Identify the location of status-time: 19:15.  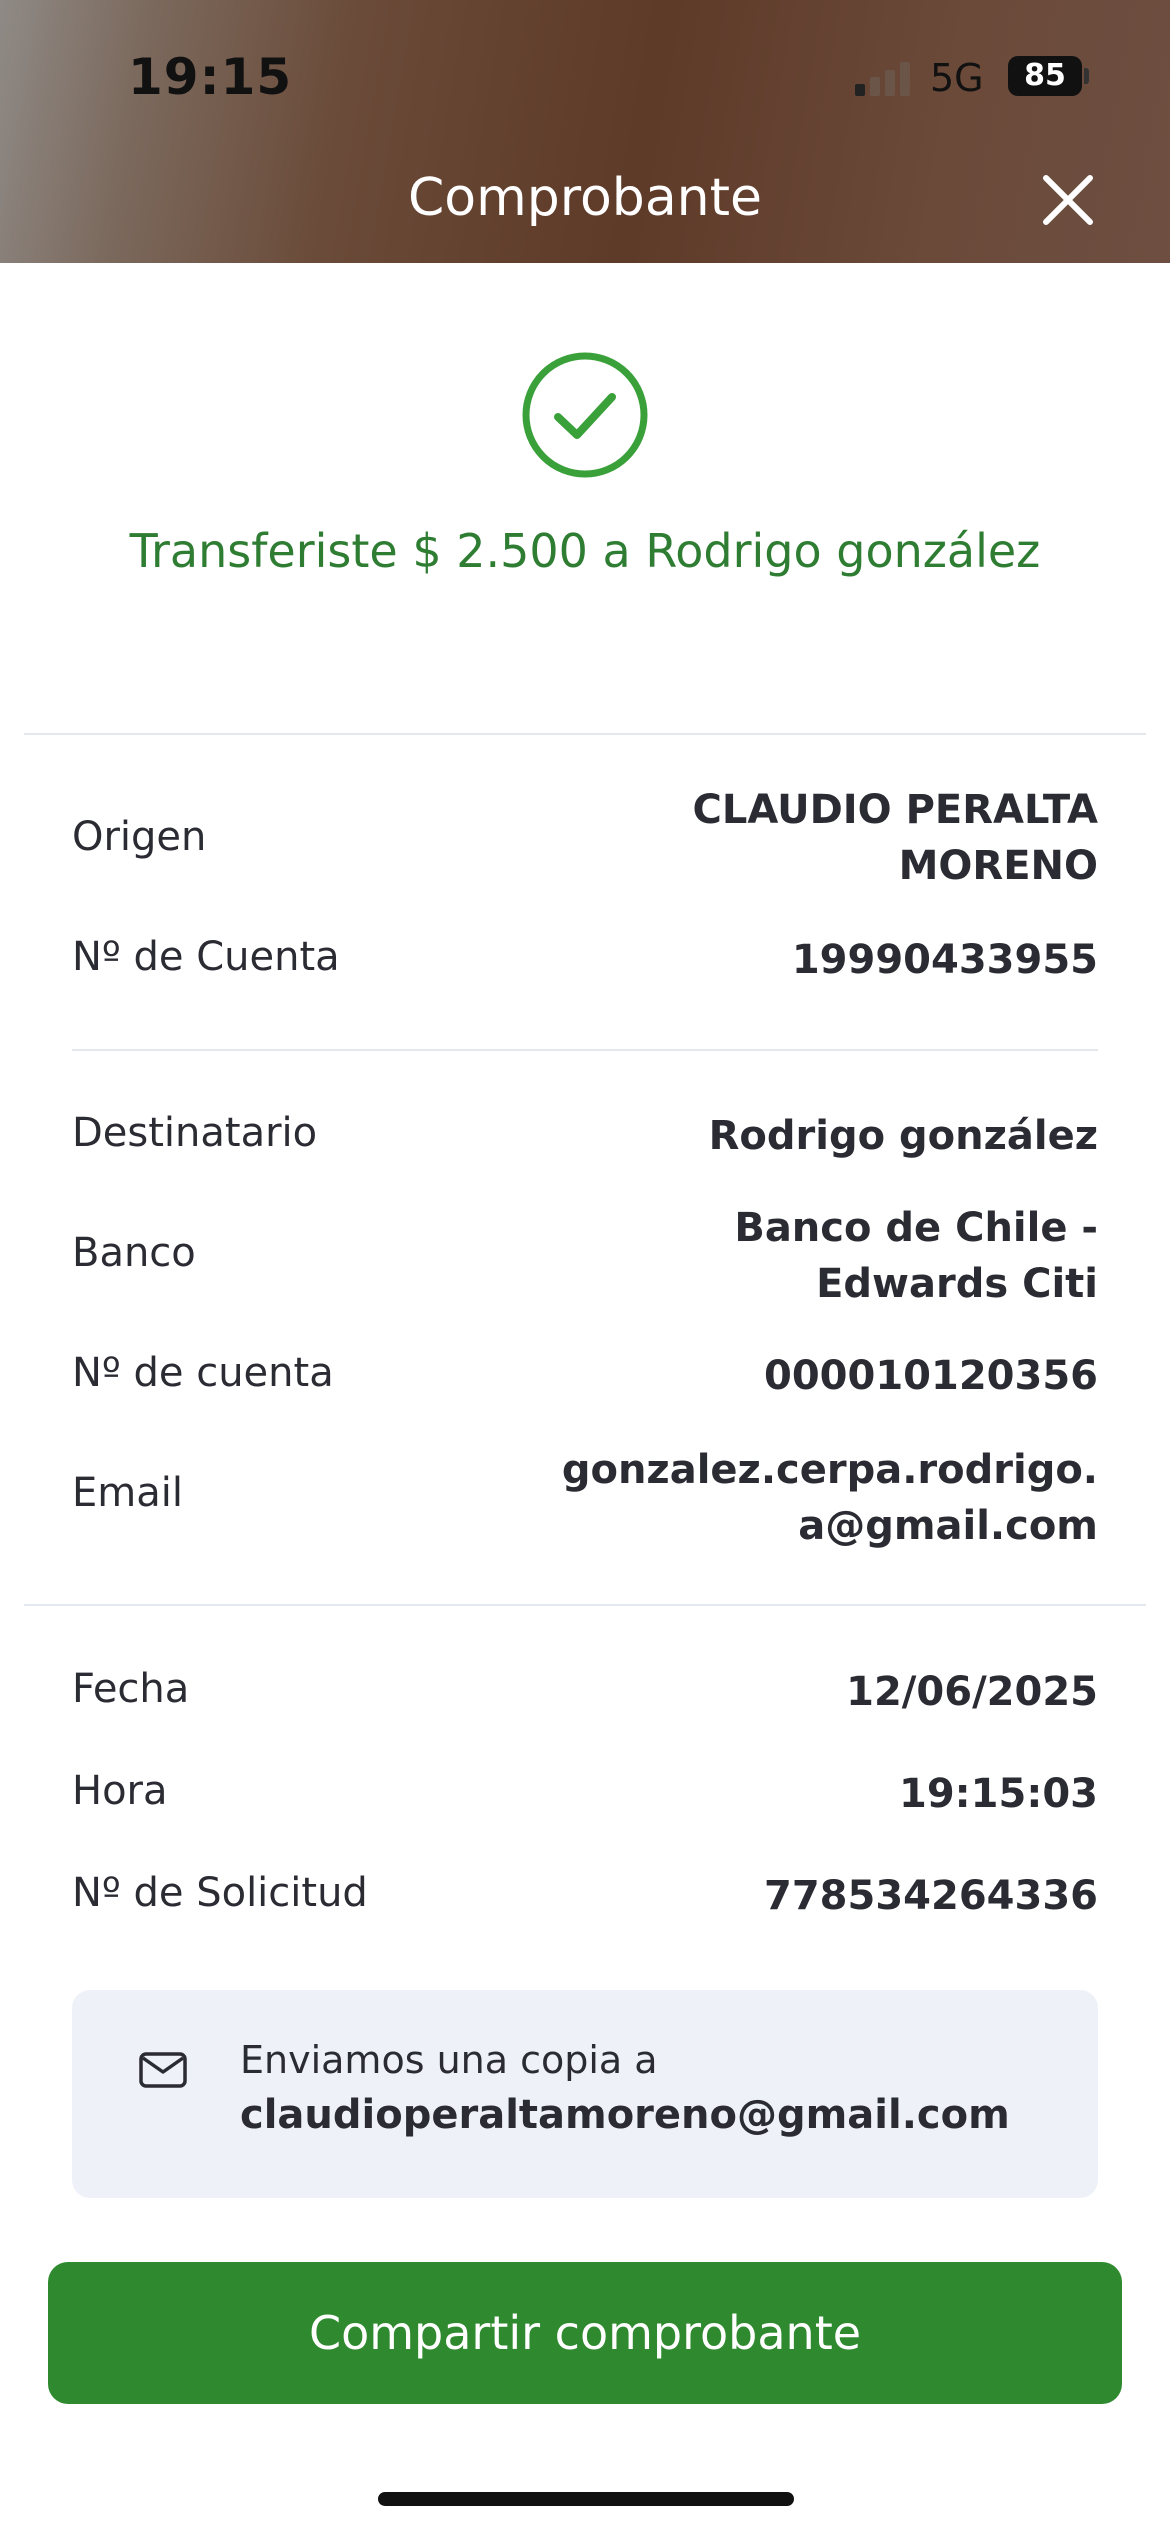
(210, 77).